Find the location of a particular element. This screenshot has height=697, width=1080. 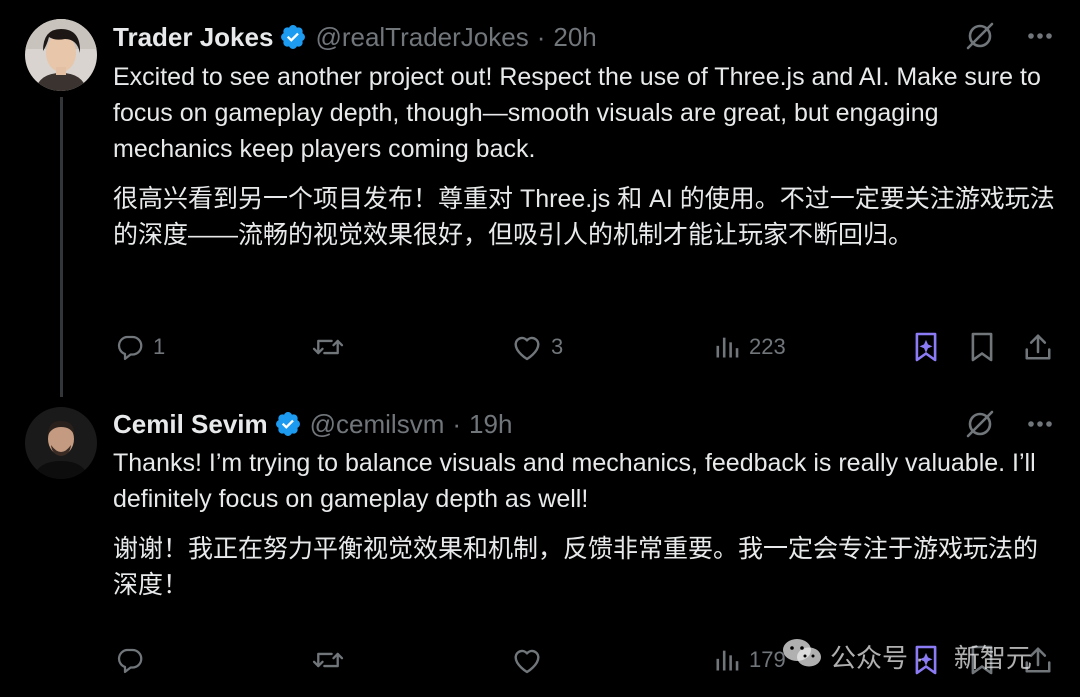

watermark-brand: 新智元 is located at coordinates (992, 657).